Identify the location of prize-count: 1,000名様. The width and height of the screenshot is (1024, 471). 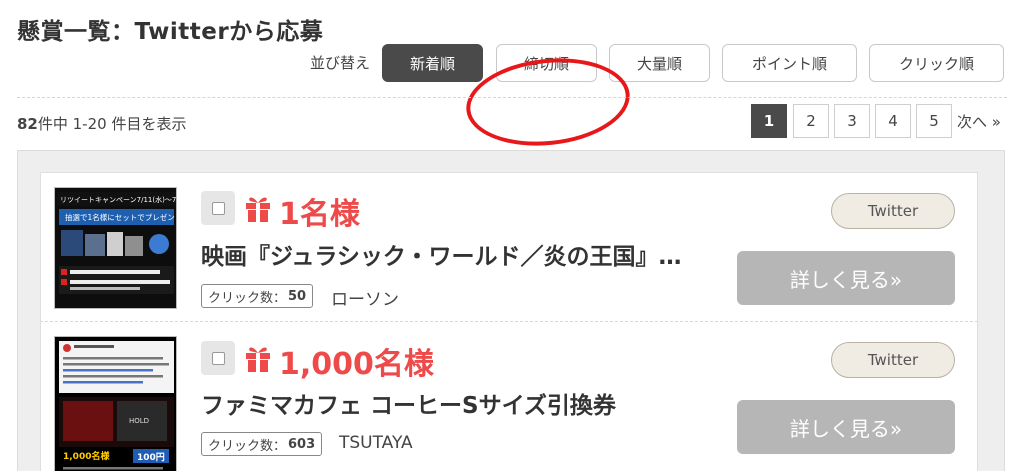
(356, 364).